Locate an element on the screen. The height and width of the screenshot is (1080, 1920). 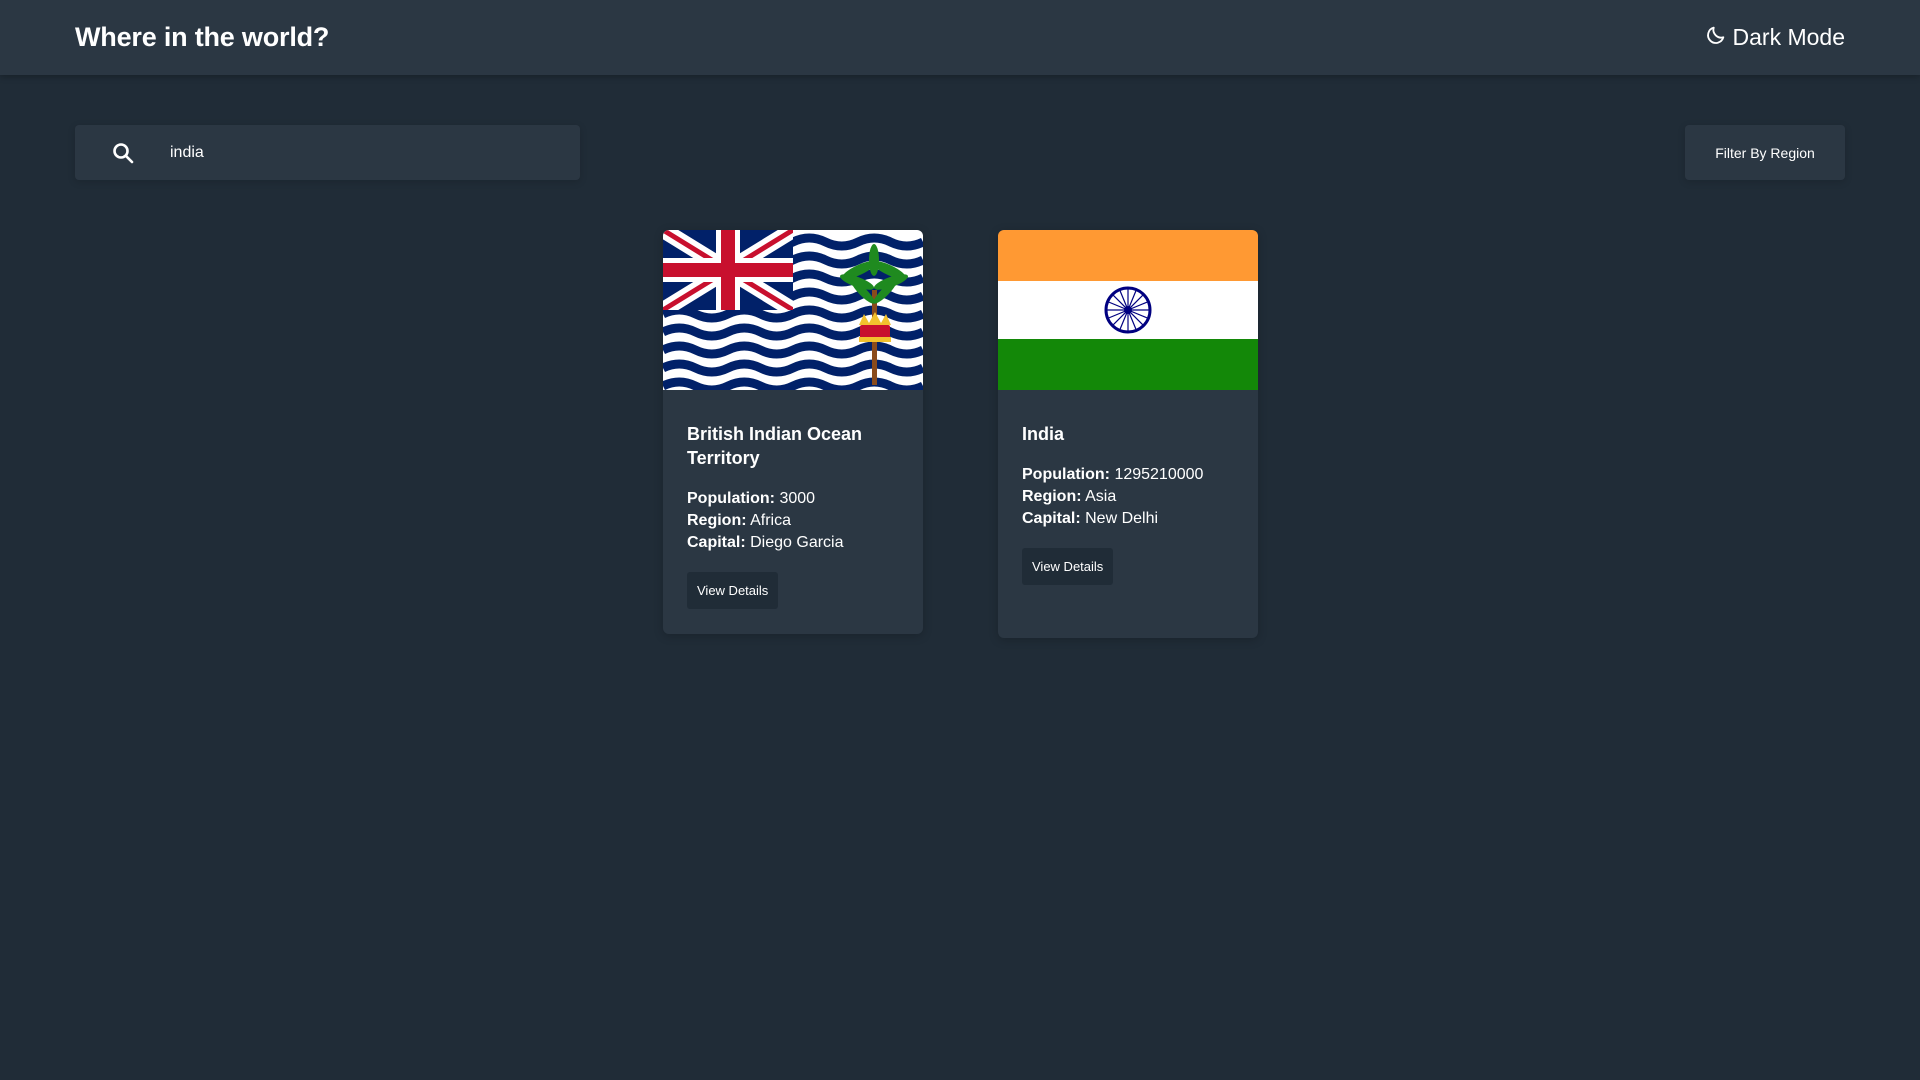
search-icon is located at coordinates (122, 153).